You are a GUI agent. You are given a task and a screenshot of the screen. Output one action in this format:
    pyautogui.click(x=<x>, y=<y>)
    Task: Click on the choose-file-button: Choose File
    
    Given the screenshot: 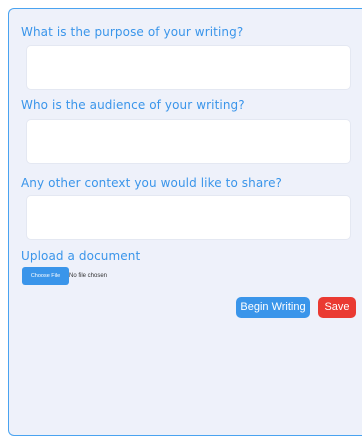 What is the action you would take?
    pyautogui.click(x=45, y=276)
    